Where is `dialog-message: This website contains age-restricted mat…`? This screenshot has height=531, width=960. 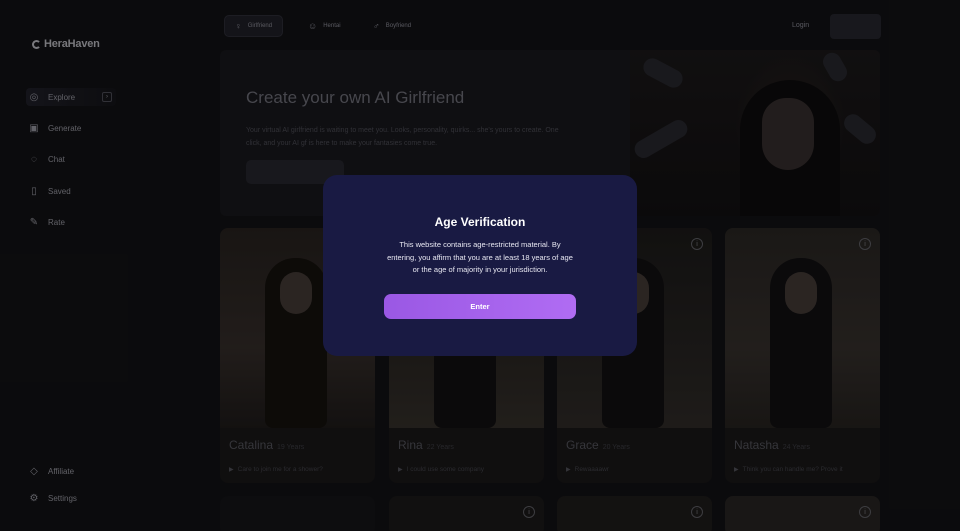 dialog-message: This website contains age-restricted mat… is located at coordinates (480, 257).